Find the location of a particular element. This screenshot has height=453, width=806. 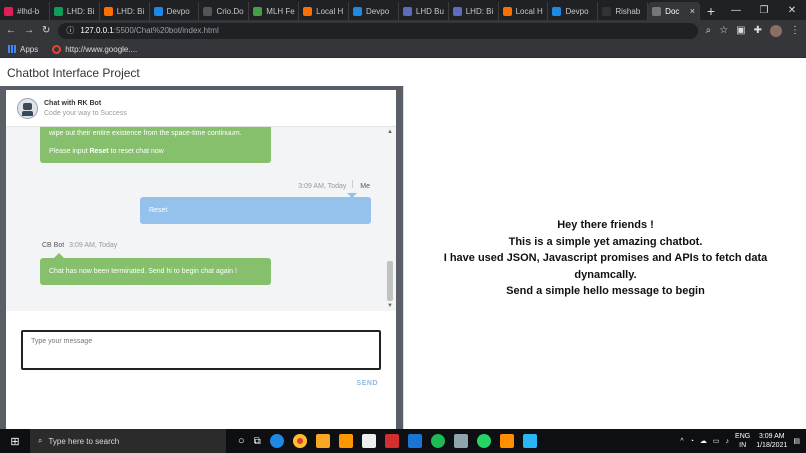

info-icon: ⓘ is located at coordinates (70, 30).